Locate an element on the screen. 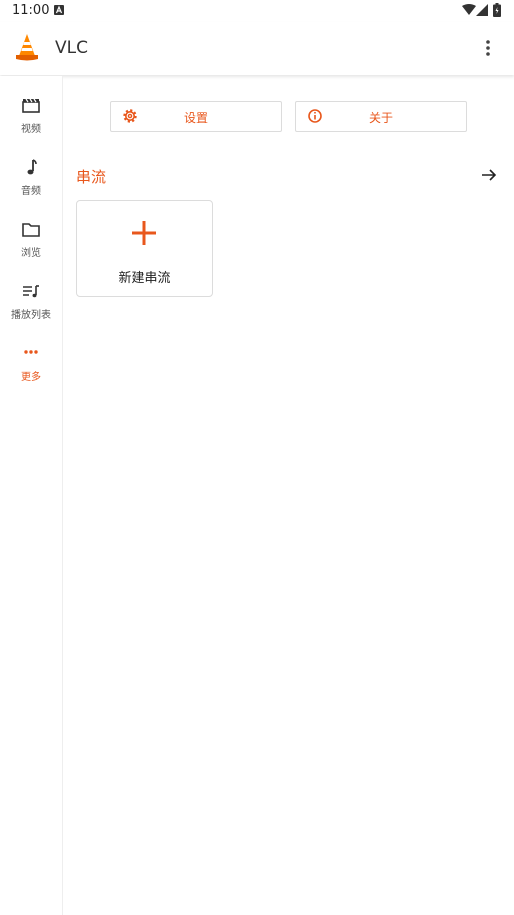  about-label: 关于 is located at coordinates (380, 118).